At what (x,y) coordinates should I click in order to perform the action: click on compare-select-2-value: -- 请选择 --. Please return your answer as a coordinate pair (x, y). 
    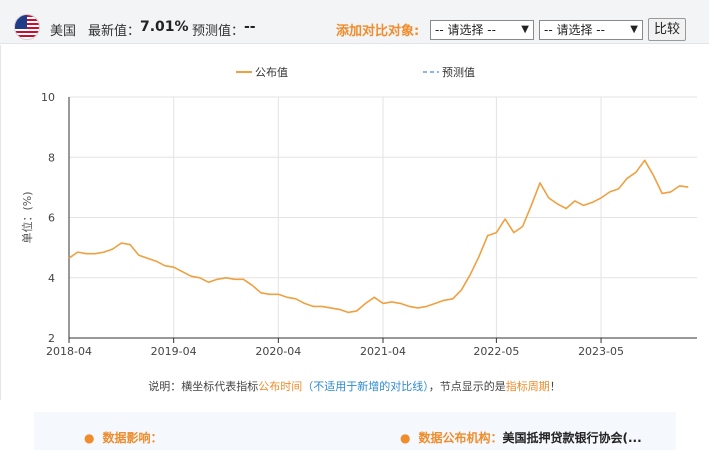
    Looking at the image, I should click on (574, 30).